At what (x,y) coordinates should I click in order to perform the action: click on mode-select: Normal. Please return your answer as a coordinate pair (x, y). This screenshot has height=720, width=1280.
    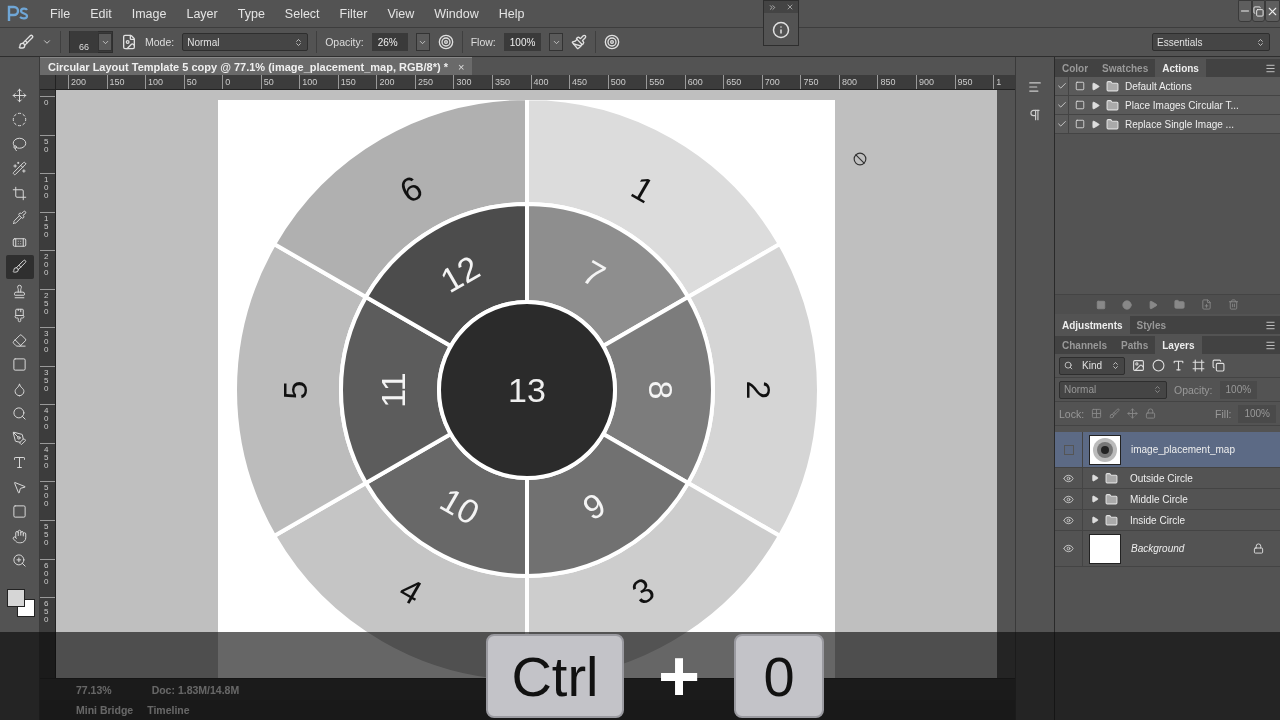
    Looking at the image, I should click on (245, 42).